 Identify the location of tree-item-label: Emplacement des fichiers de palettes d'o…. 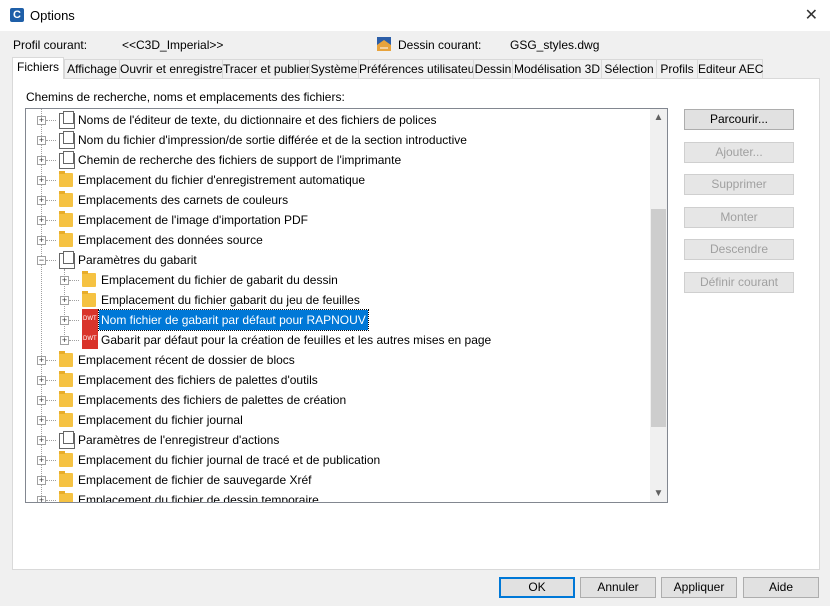
(198, 380).